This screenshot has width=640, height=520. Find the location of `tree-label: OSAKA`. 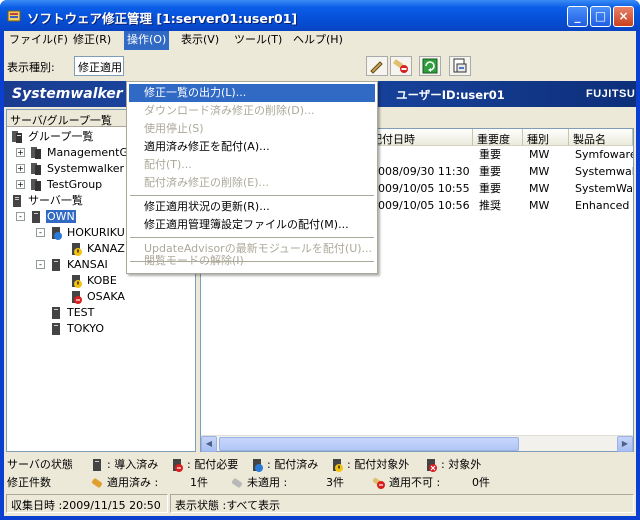

tree-label: OSAKA is located at coordinates (106, 296).